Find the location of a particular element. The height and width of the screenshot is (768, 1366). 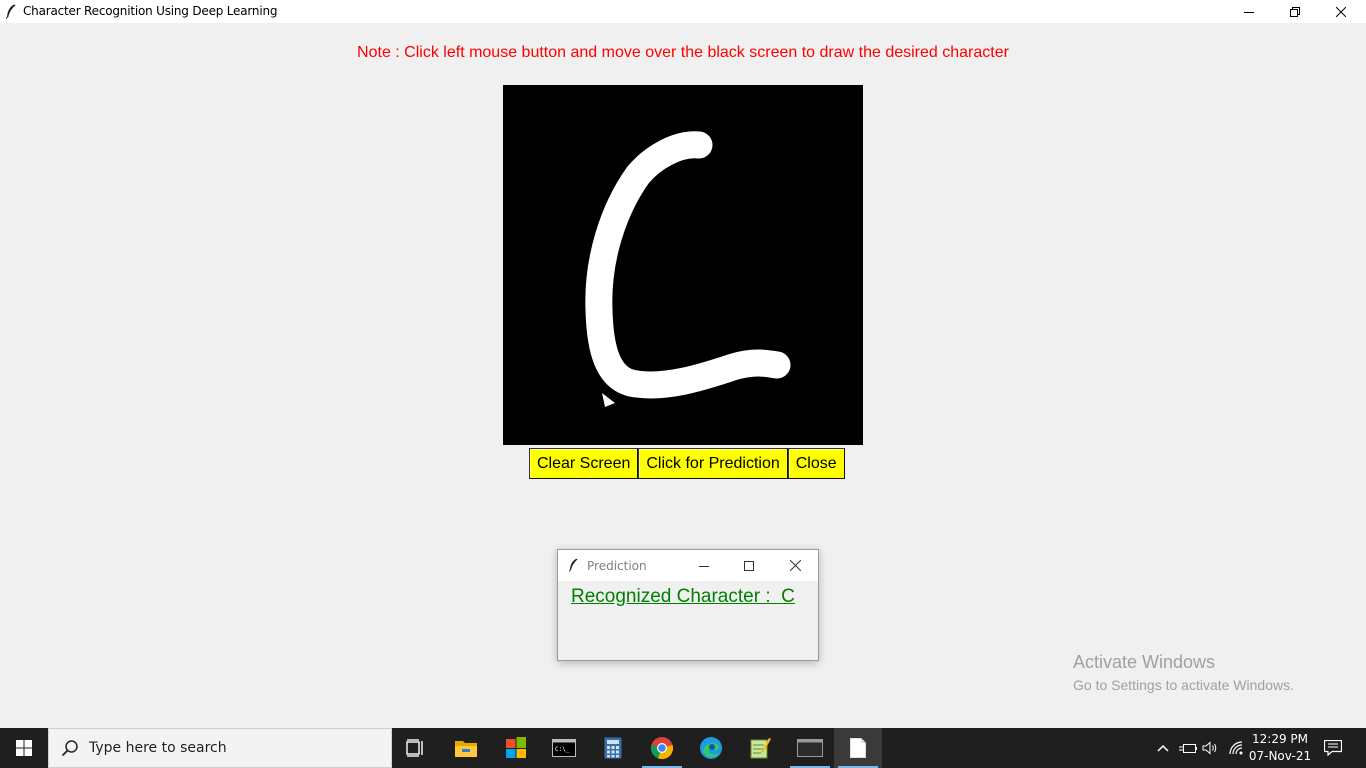

taskbar-search-box: Type here to search is located at coordinates (220, 748).